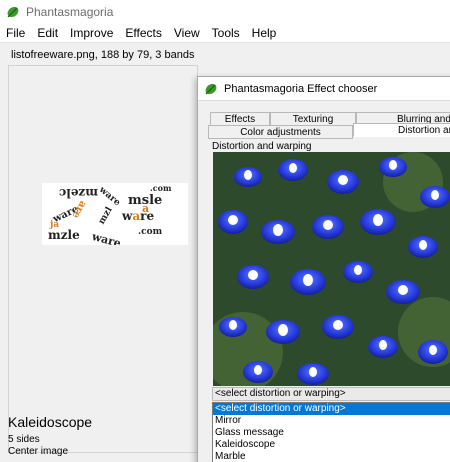 This screenshot has height=462, width=450. Describe the element at coordinates (70, 12) in the screenshot. I see `window-title: Phantasmagoria` at that location.